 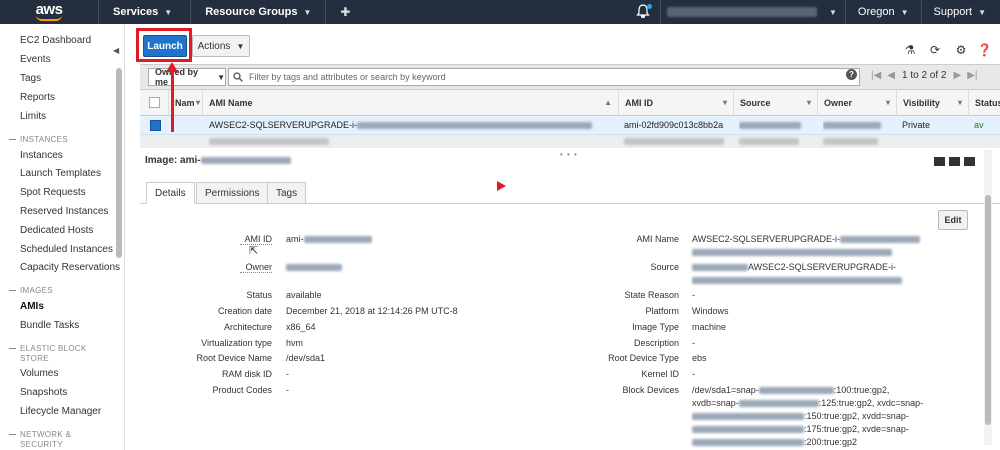 What do you see at coordinates (173, 160) in the screenshot?
I see `detail-title-text: Image: ami-` at bounding box center [173, 160].